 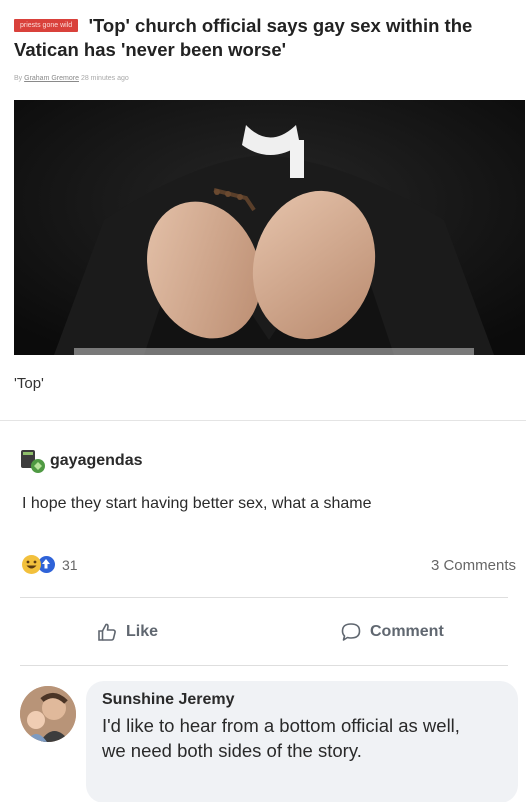 I want to click on like-button: Like, so click(x=127, y=632).